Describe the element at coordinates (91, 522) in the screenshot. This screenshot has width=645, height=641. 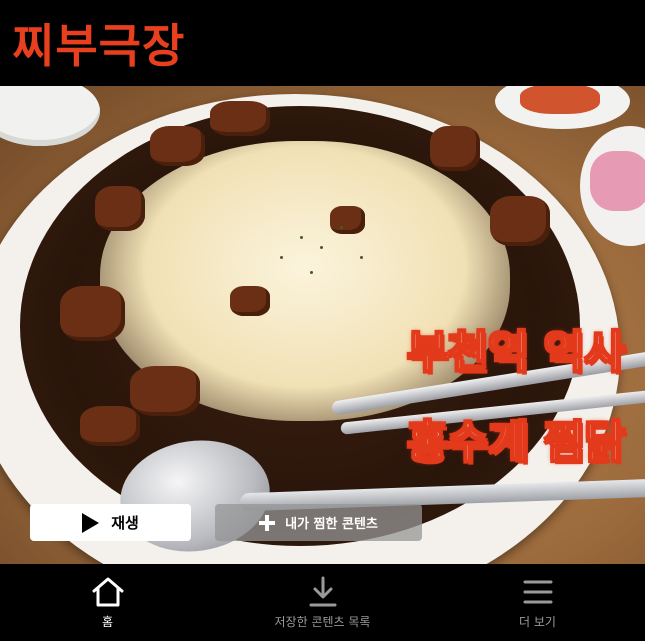
I see `play-icon` at that location.